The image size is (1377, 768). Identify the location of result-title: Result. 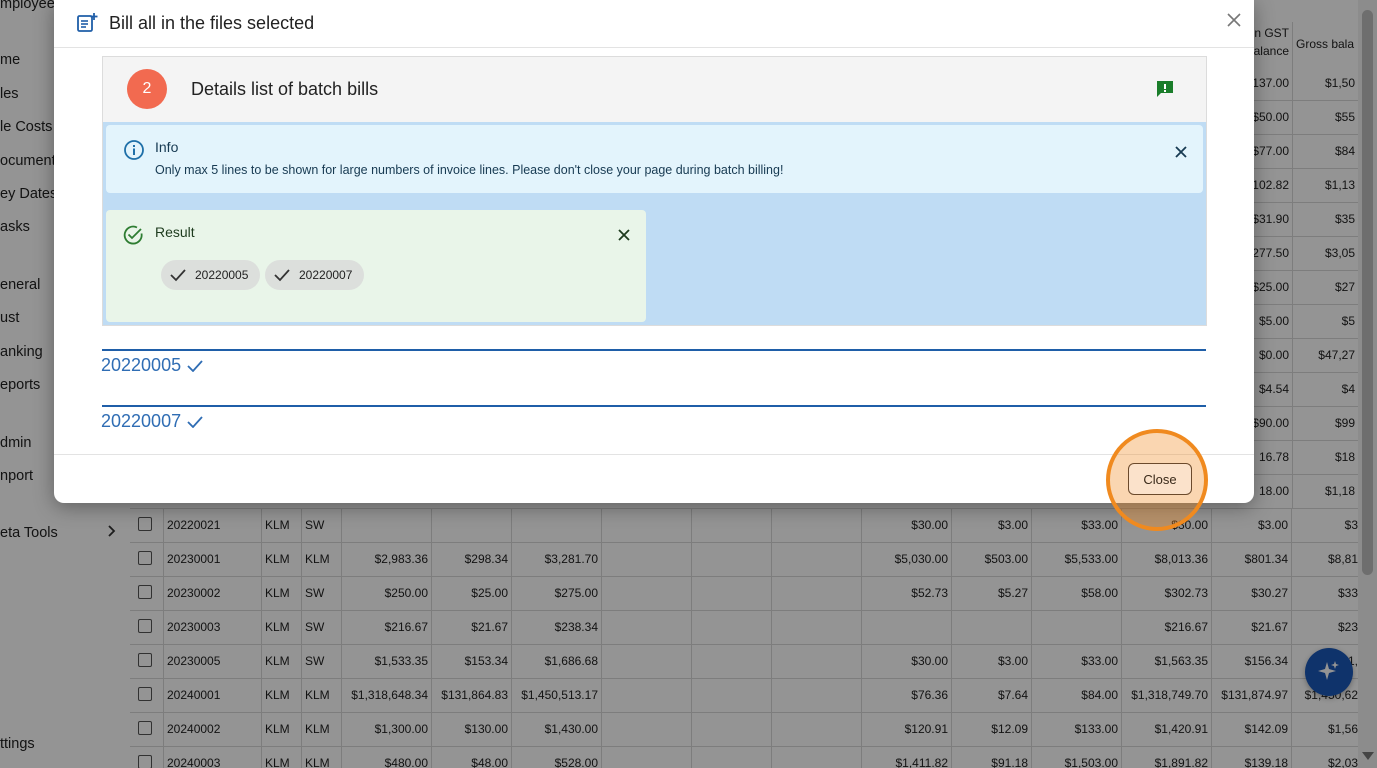
(175, 232).